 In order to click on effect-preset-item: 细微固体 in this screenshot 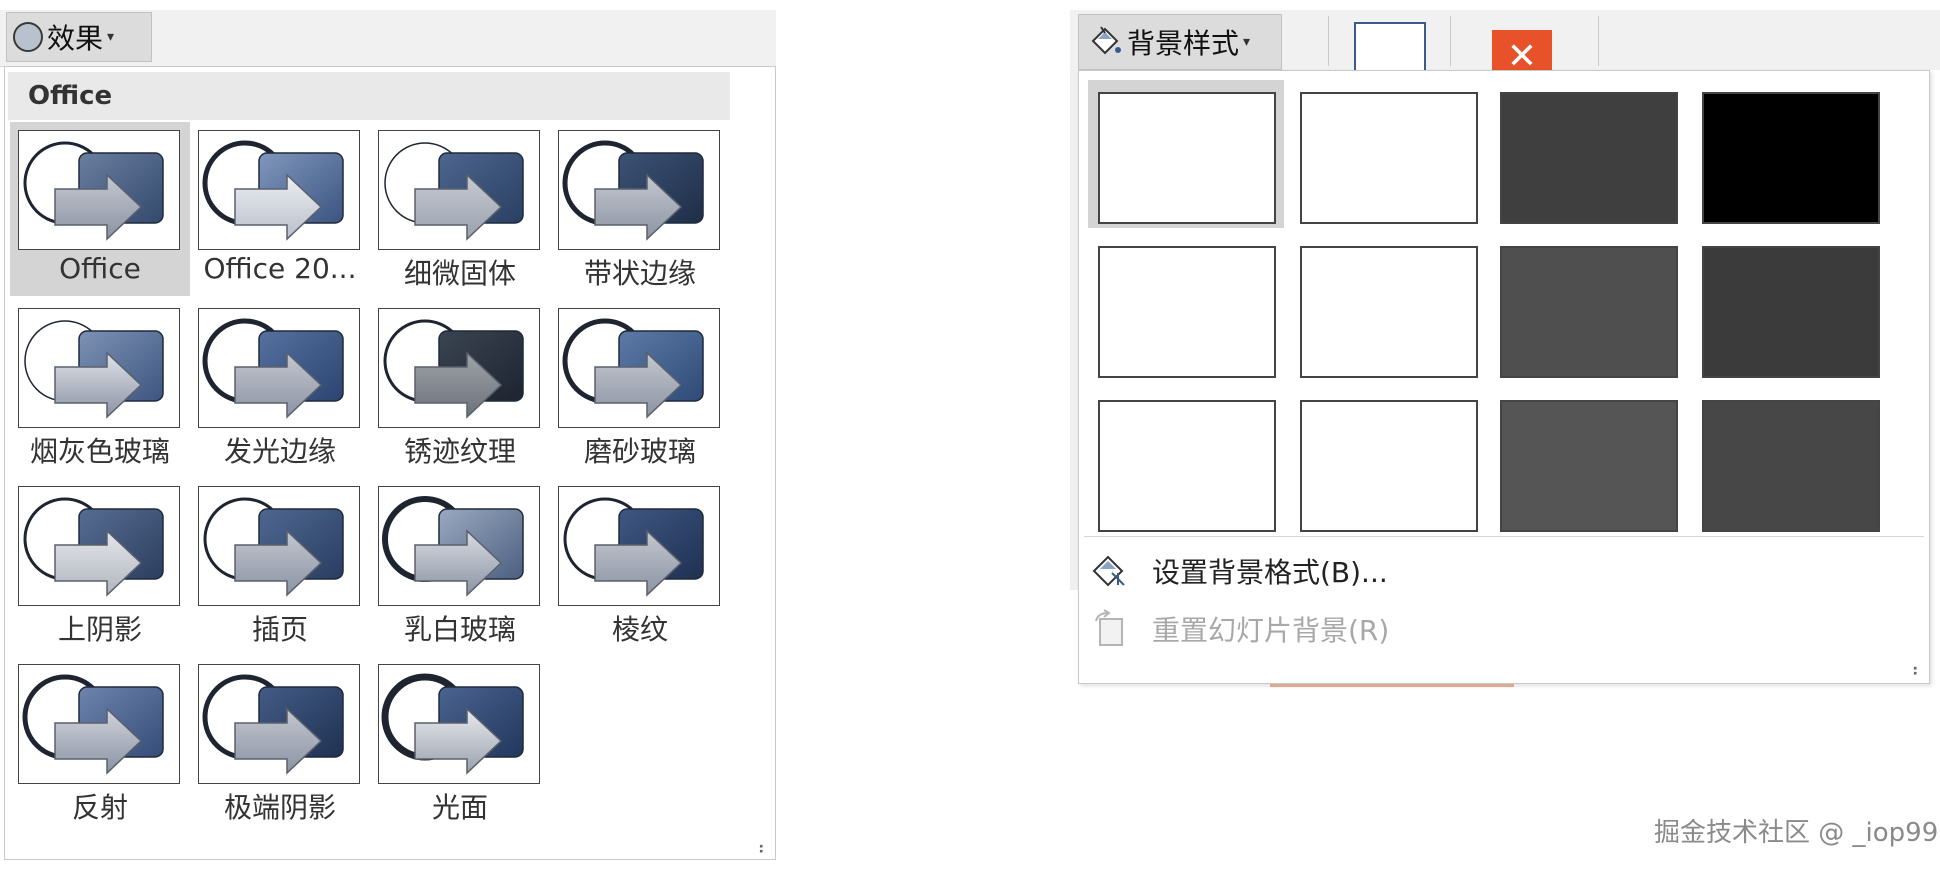, I will do `click(460, 209)`.